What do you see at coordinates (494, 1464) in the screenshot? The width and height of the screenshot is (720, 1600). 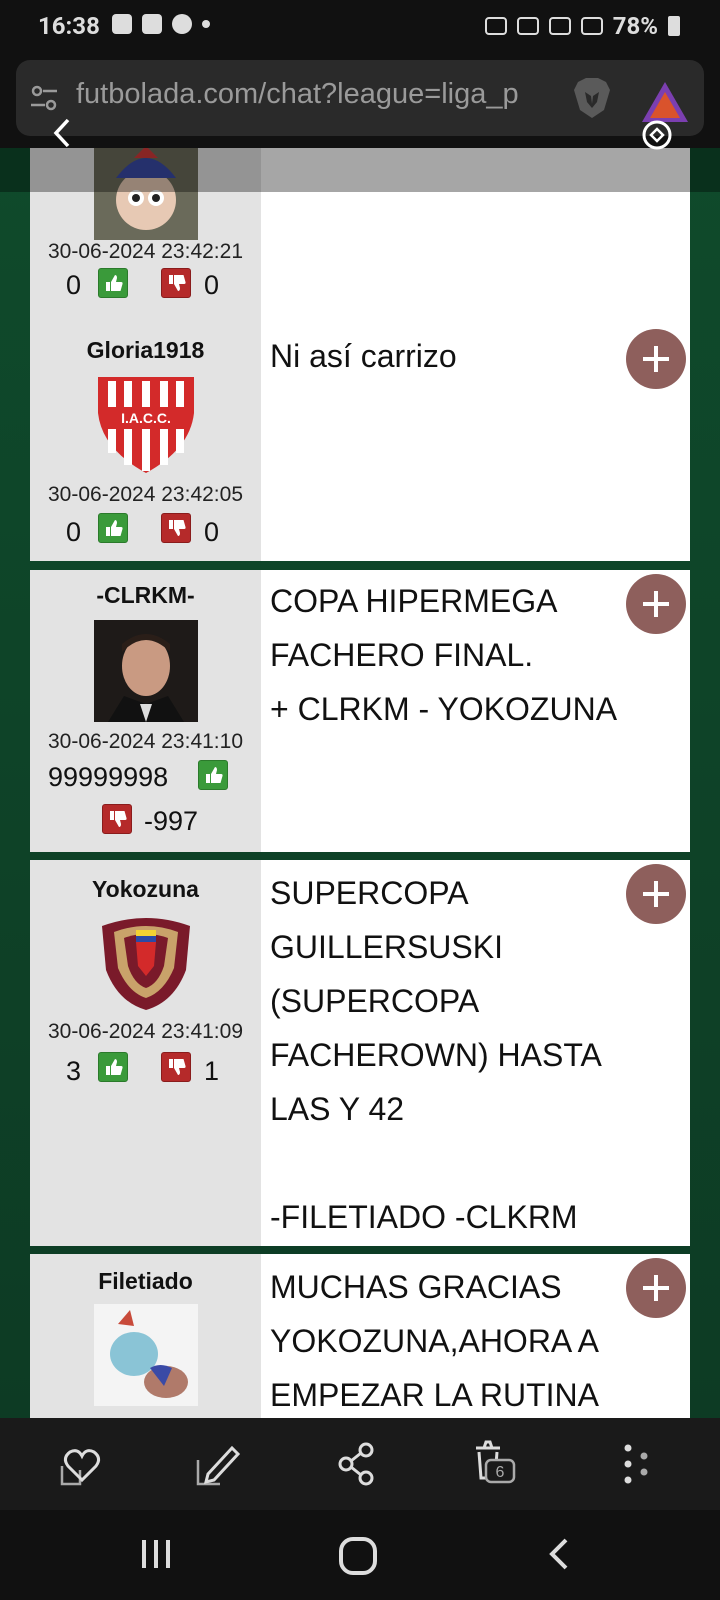 I see `delete-icon: 6` at bounding box center [494, 1464].